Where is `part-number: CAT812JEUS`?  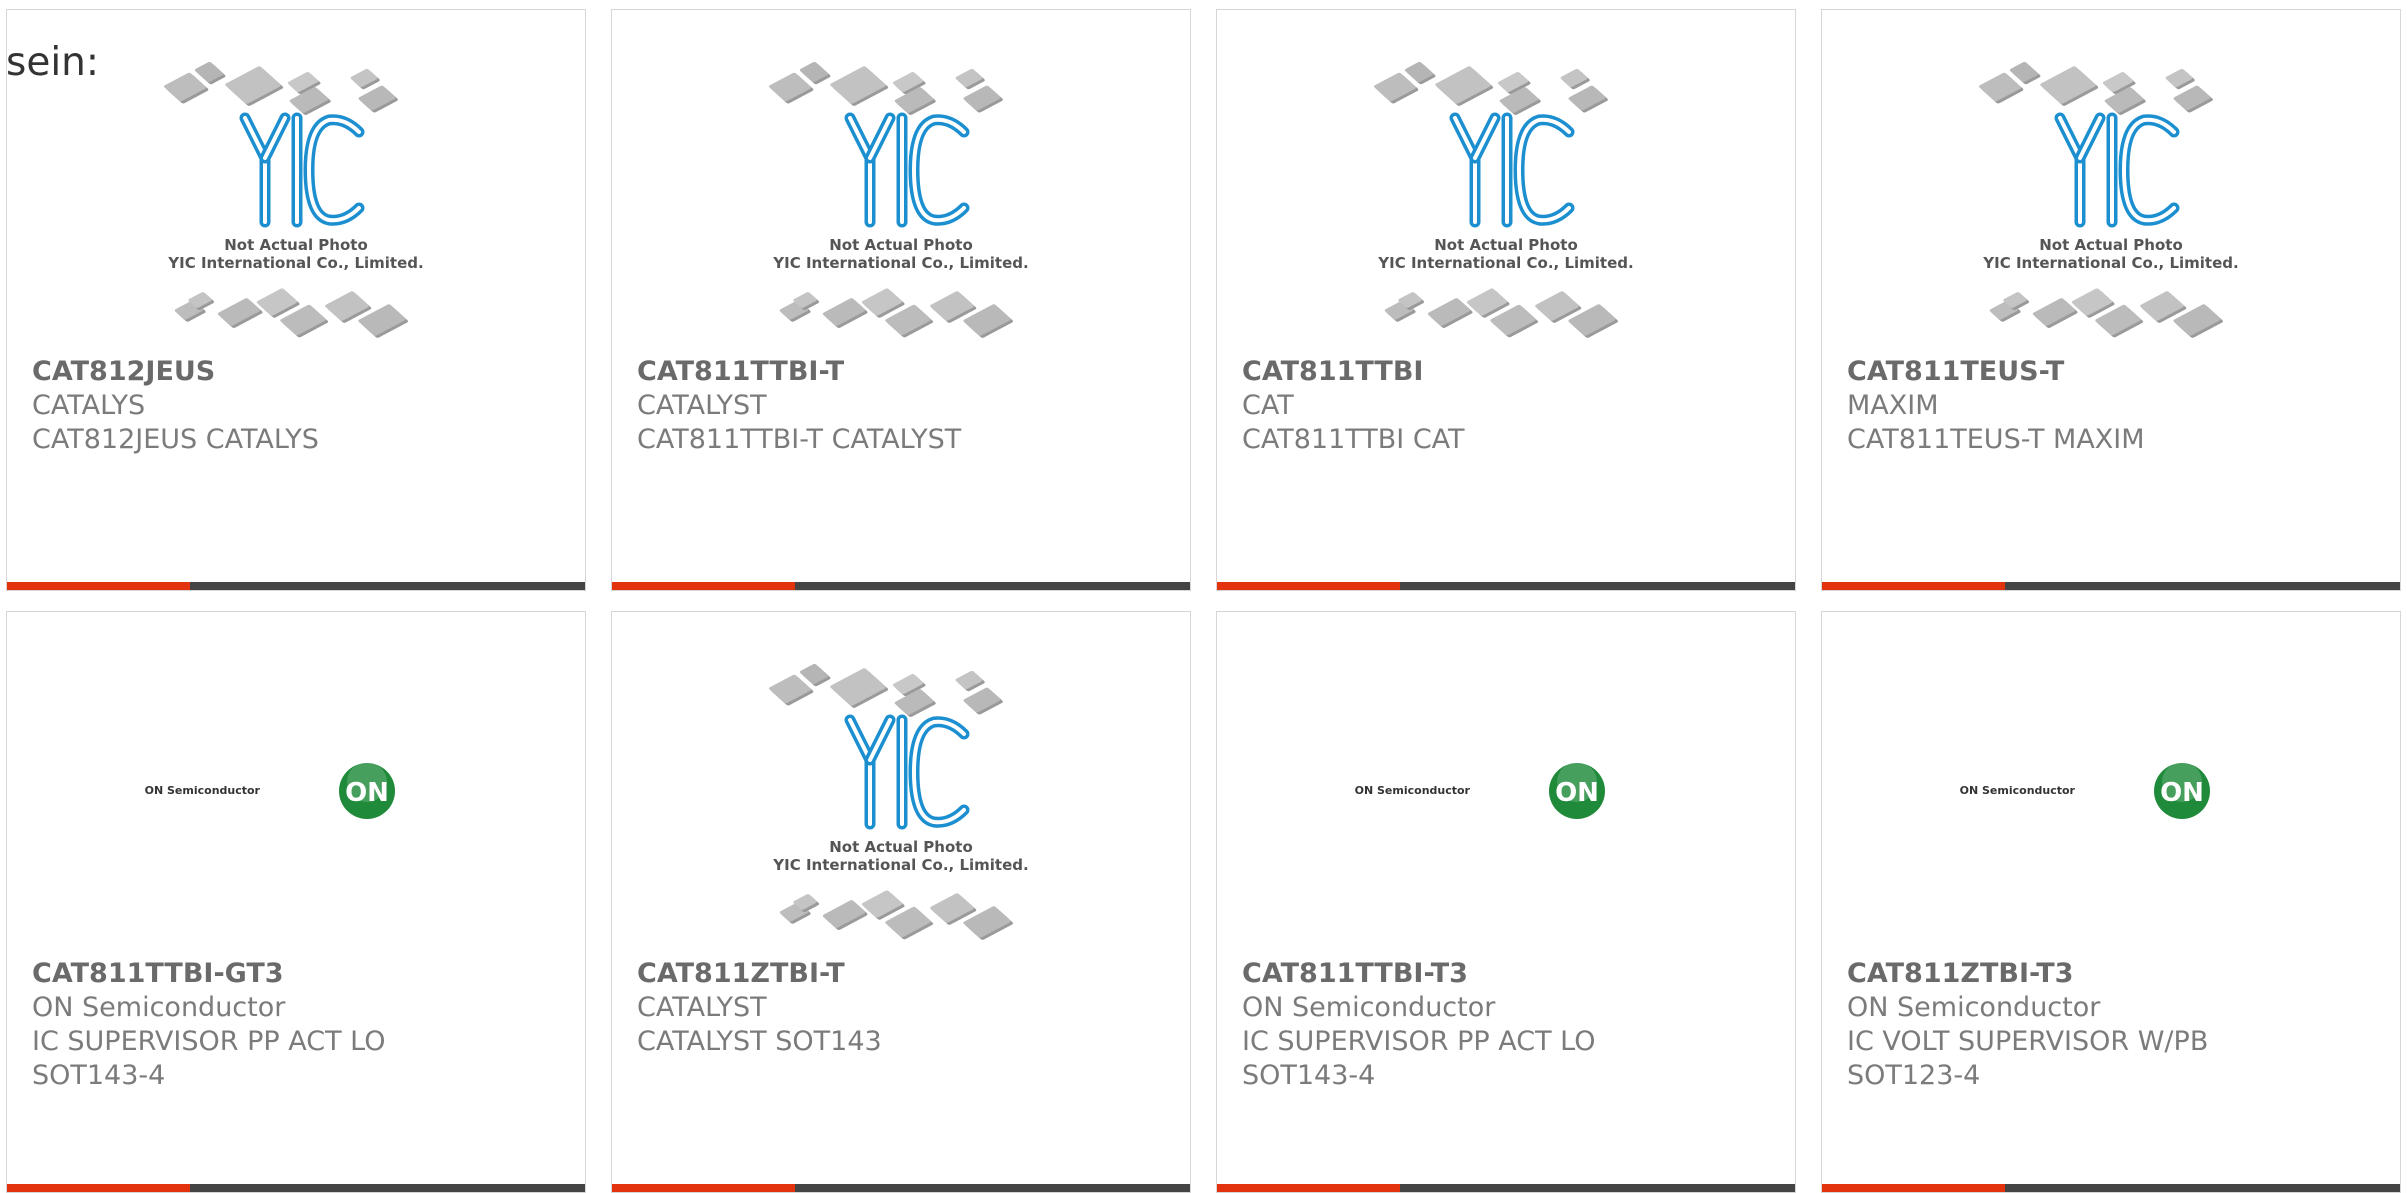 part-number: CAT812JEUS is located at coordinates (298, 372).